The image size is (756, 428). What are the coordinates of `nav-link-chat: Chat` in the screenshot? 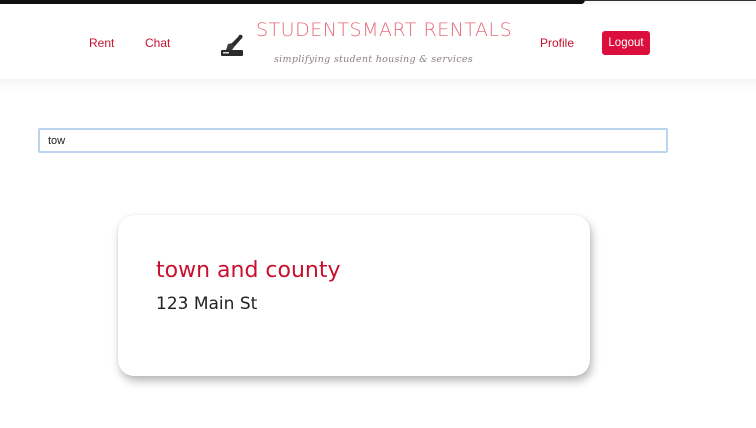 It's located at (157, 43).